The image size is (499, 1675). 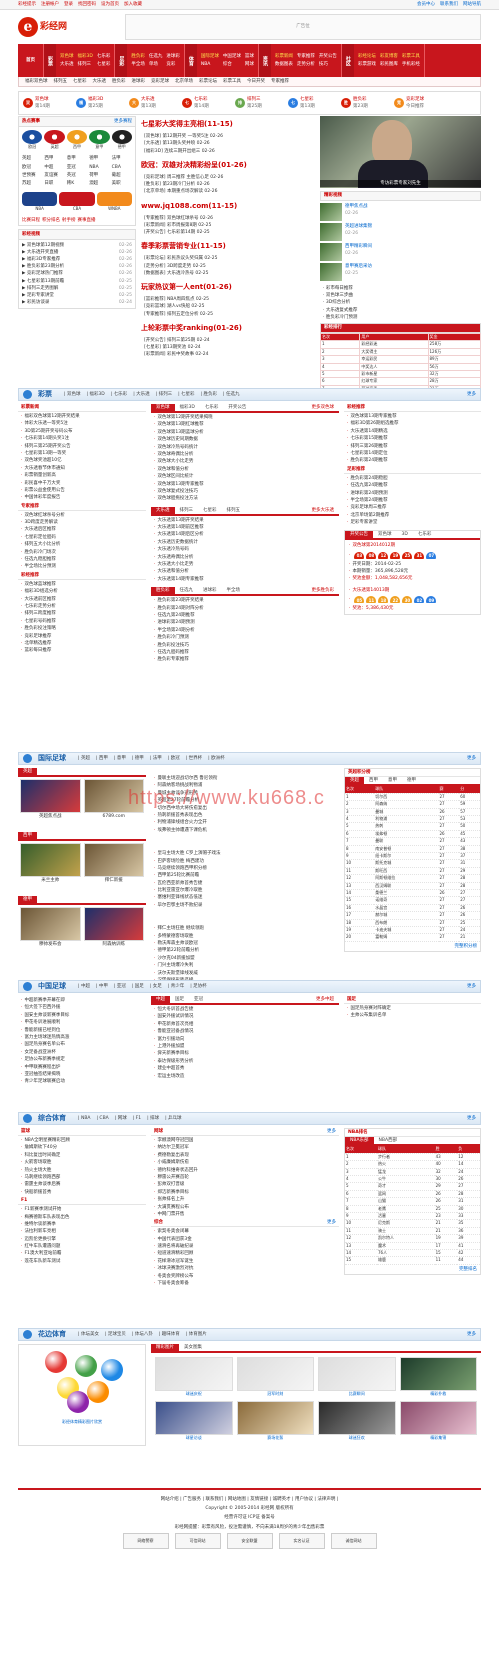 What do you see at coordinates (245, 958) in the screenshot?
I see `list-item: 沙尔克04新援加盟` at bounding box center [245, 958].